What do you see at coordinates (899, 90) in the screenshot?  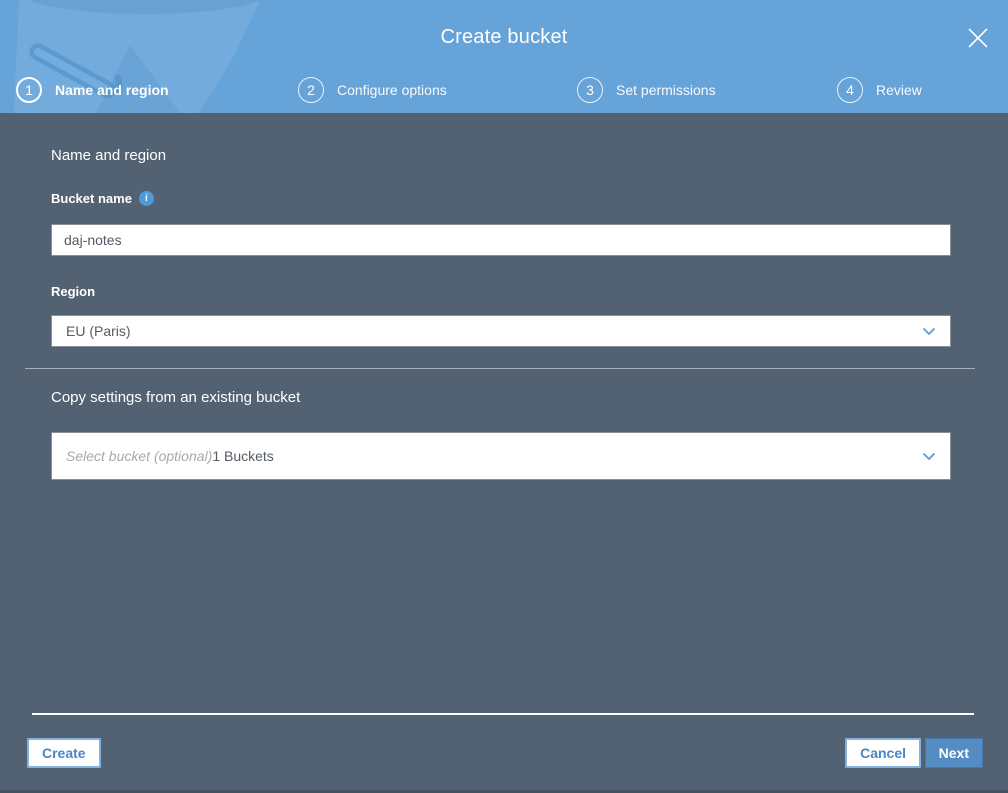 I see `step-label: Review` at bounding box center [899, 90].